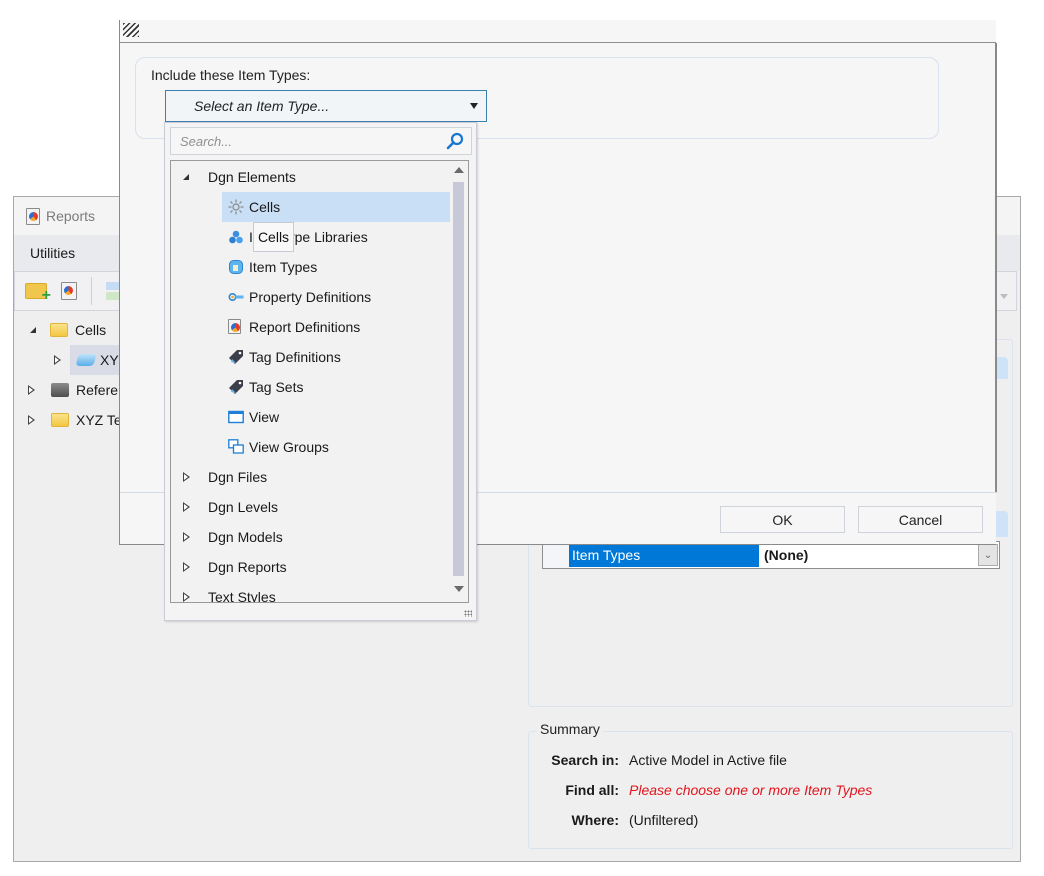  What do you see at coordinates (312, 537) in the screenshot?
I see `tree-node-dgn-models: Dgn Models` at bounding box center [312, 537].